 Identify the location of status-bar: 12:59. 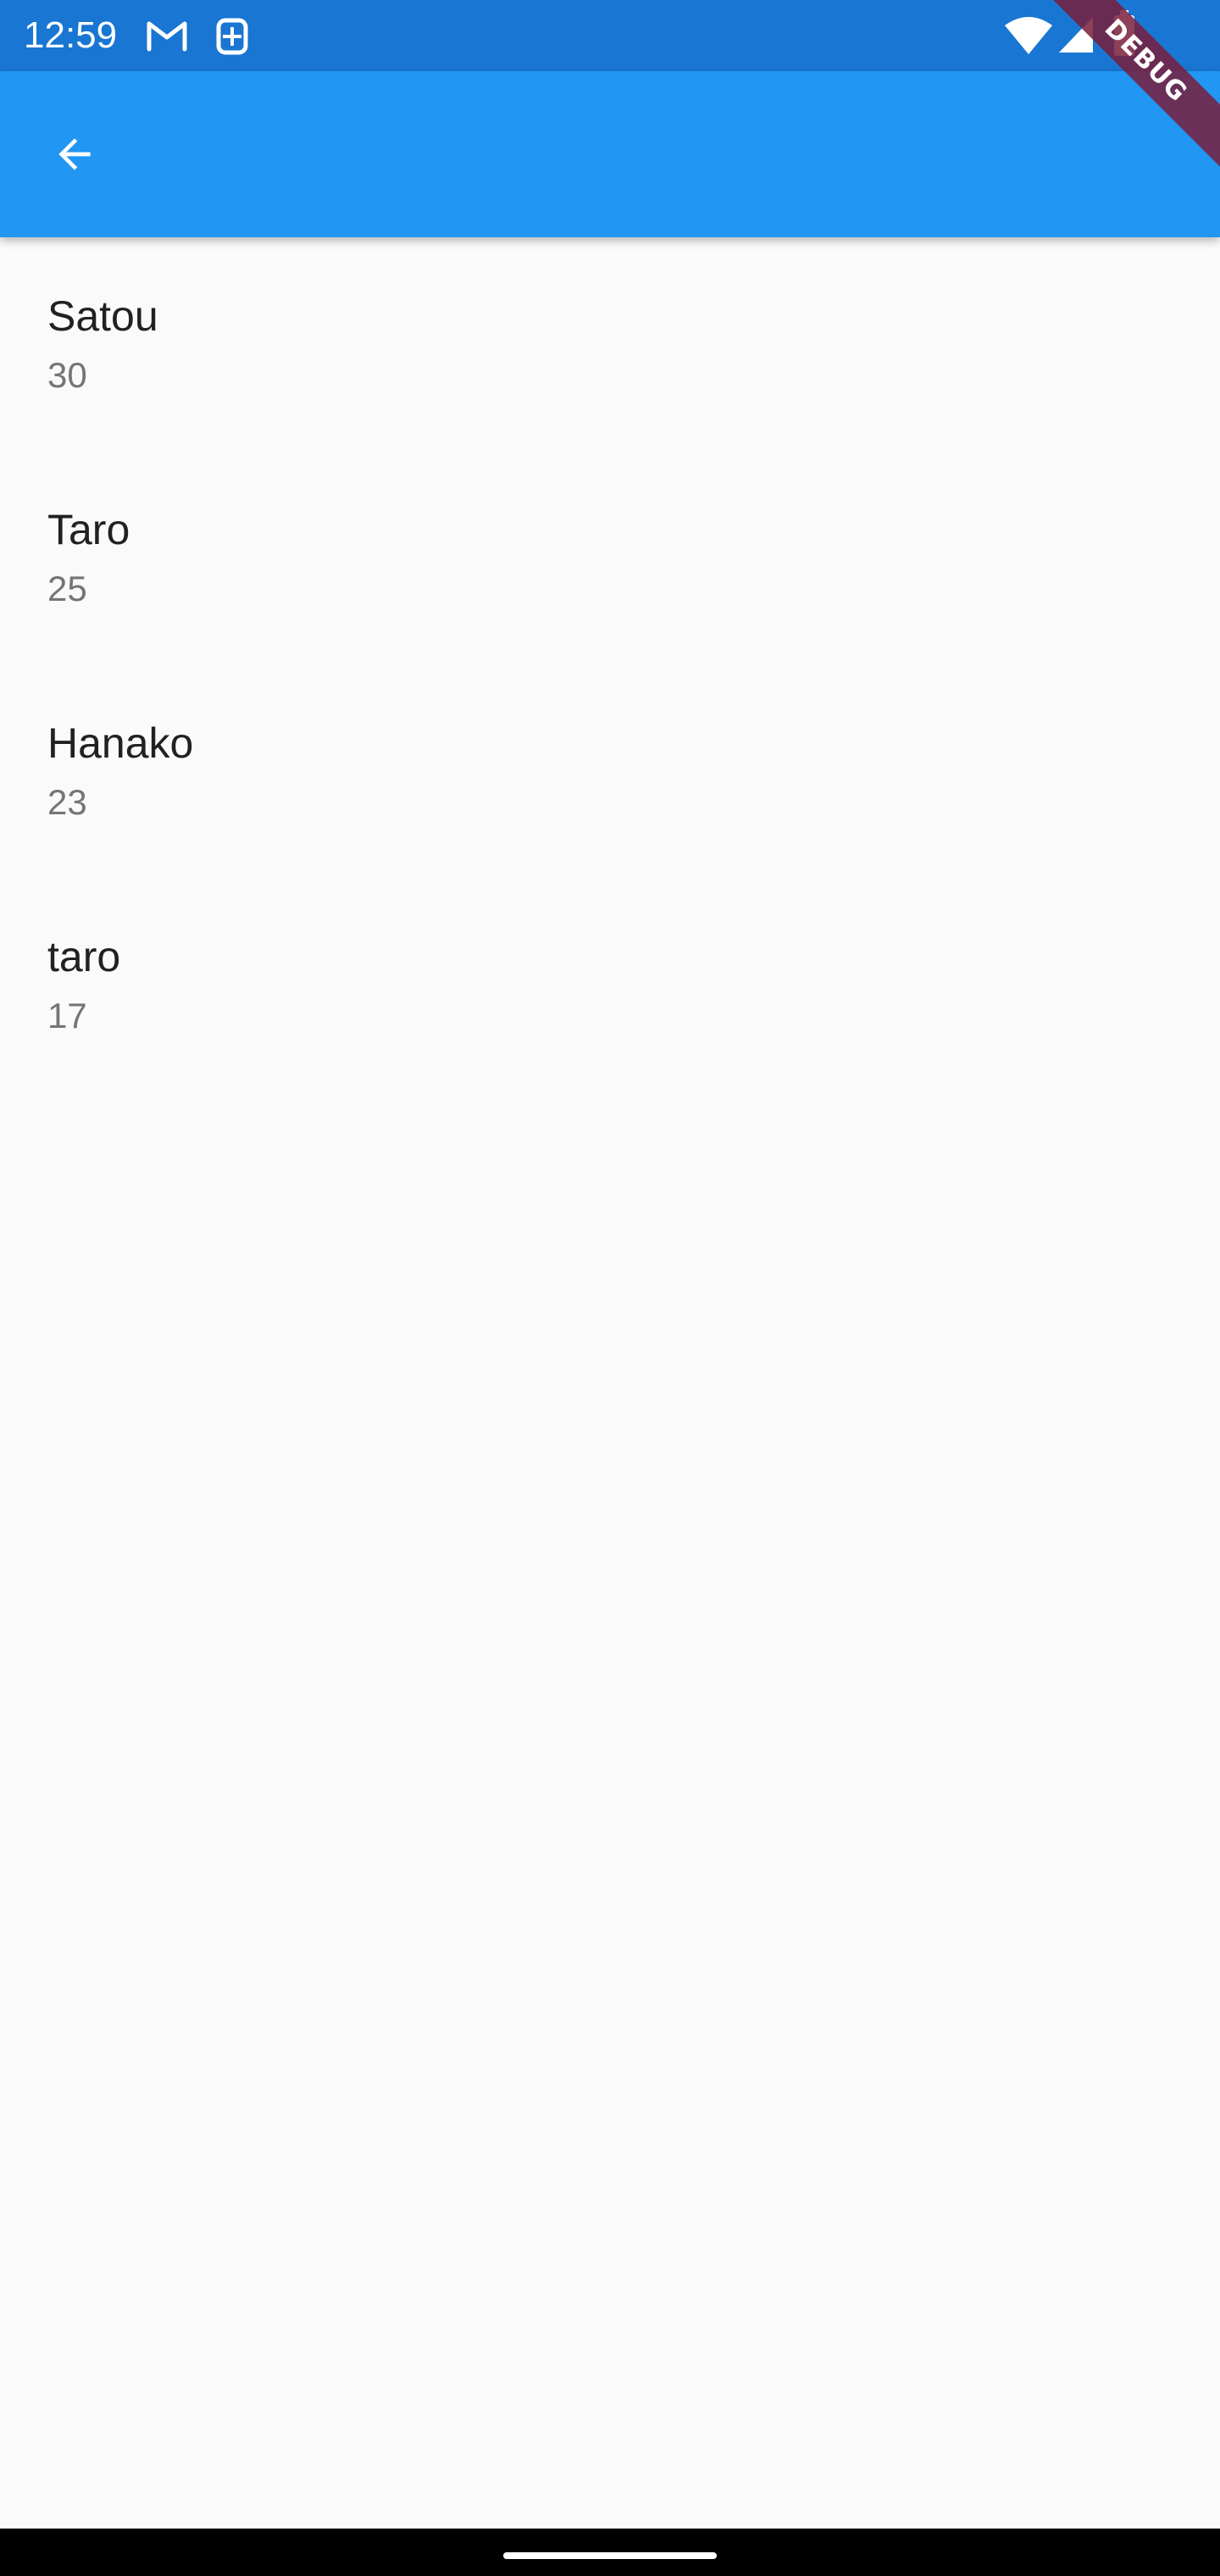
(610, 35).